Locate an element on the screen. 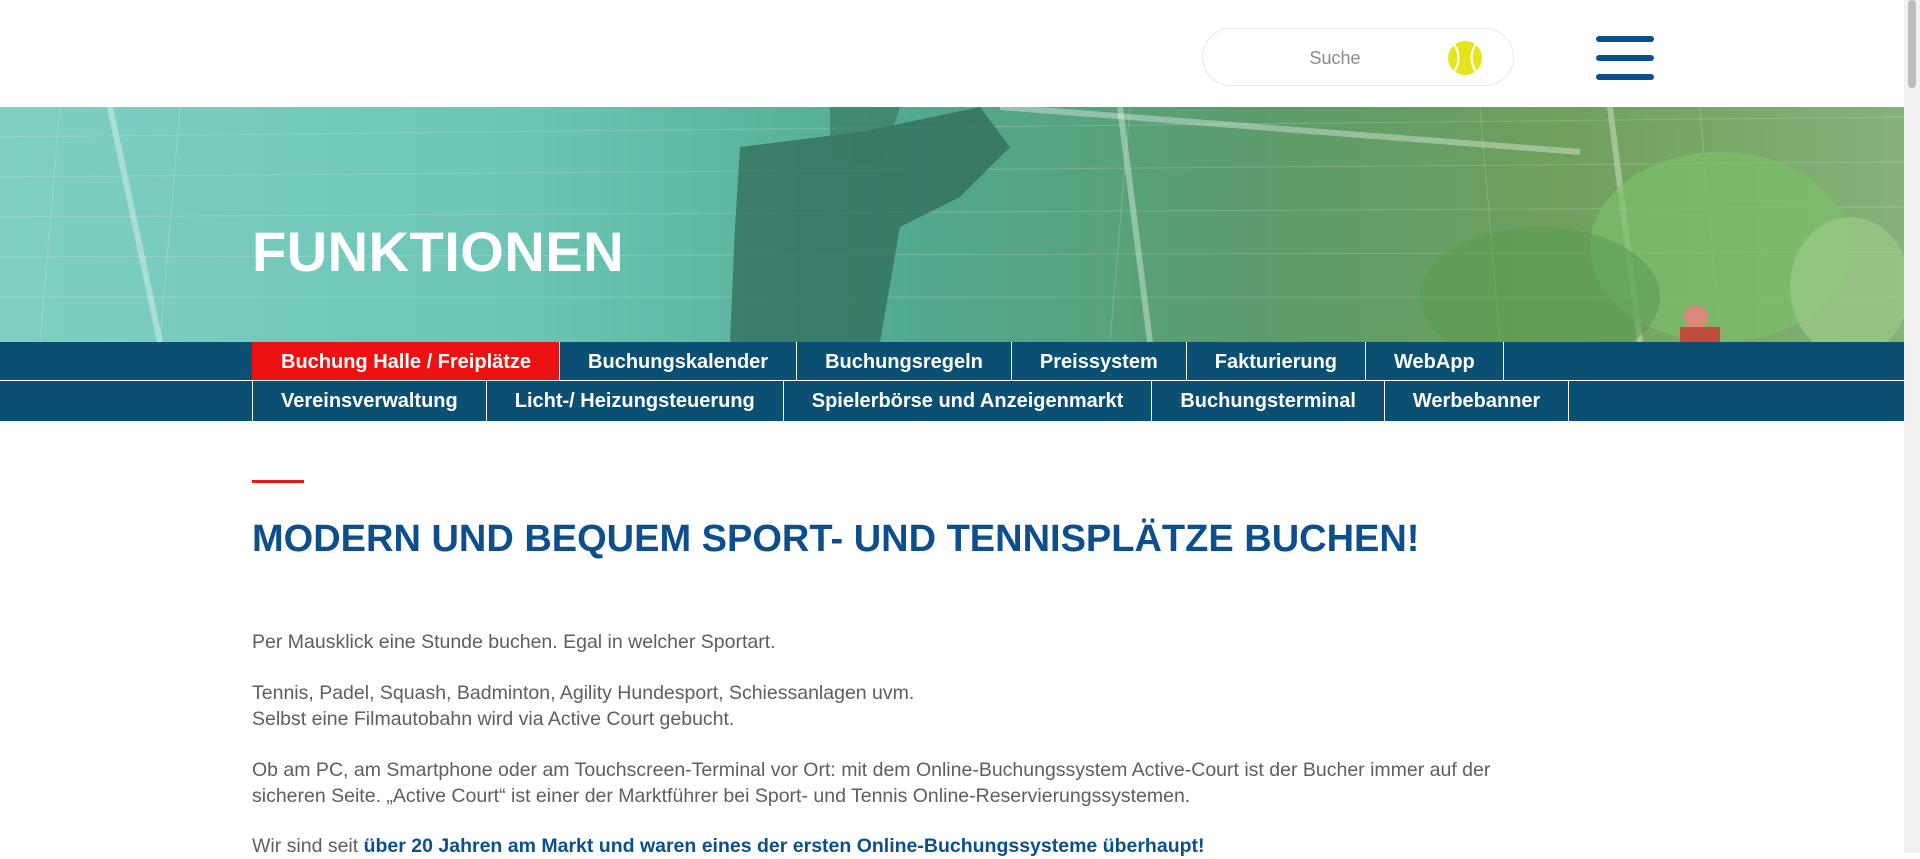 This screenshot has height=859, width=1920. tab-buchungsterminal: Buchungsterminal is located at coordinates (1267, 401).